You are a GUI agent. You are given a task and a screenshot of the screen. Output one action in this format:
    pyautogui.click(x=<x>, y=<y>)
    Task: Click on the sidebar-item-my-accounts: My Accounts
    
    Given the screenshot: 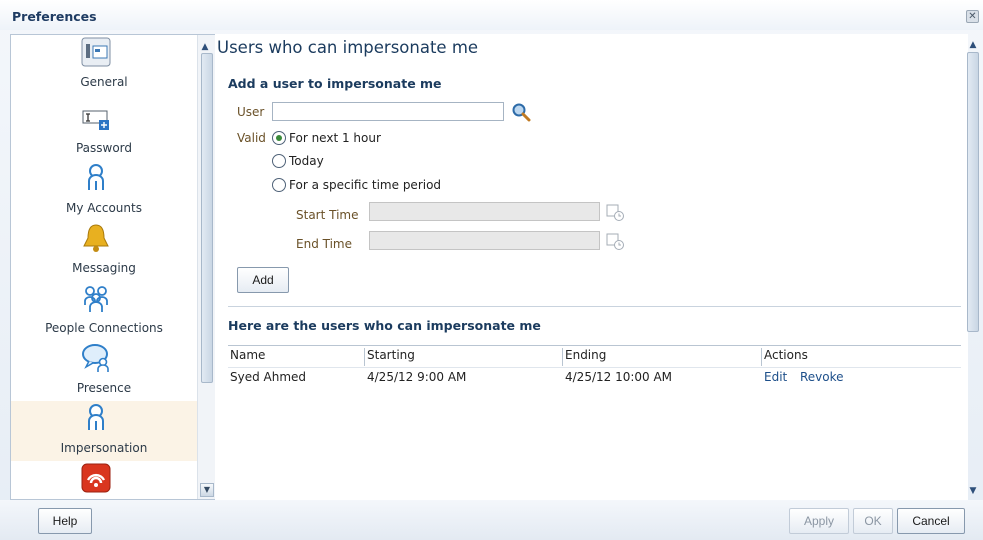 What is the action you would take?
    pyautogui.click(x=104, y=191)
    